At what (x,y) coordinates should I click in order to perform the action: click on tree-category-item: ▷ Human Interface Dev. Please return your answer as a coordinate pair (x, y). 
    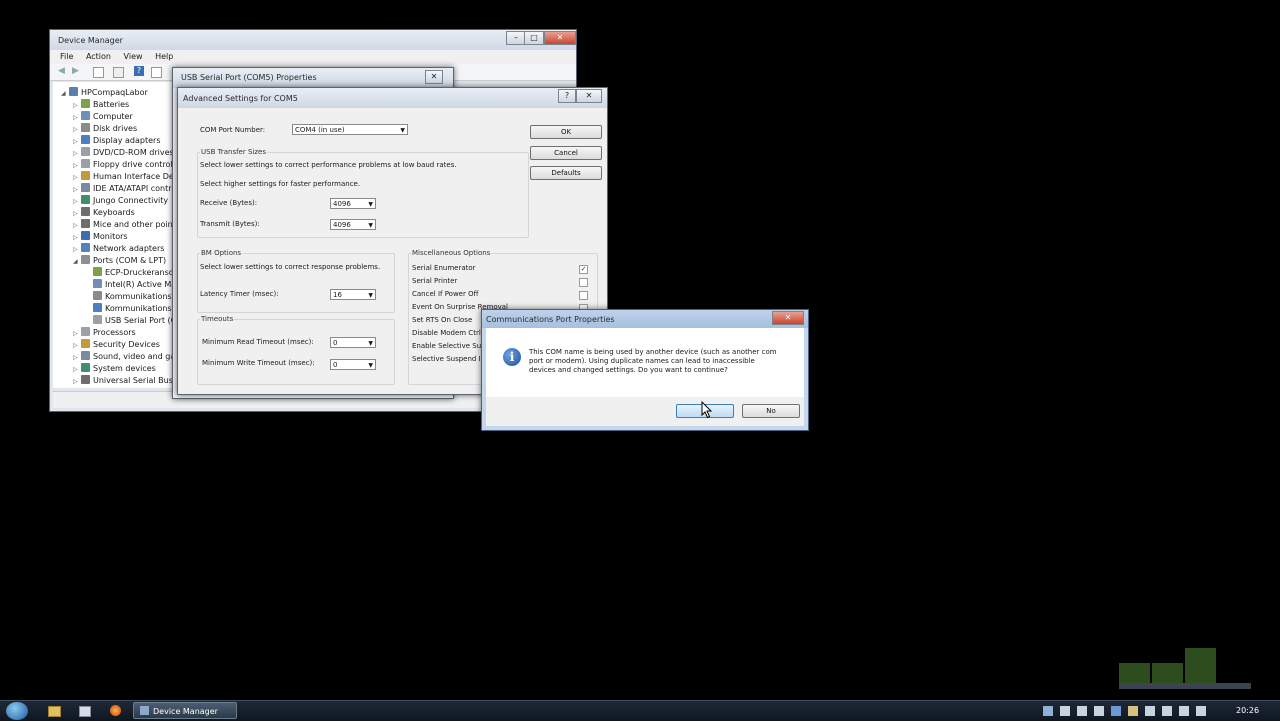
    Looking at the image, I should click on (124, 177).